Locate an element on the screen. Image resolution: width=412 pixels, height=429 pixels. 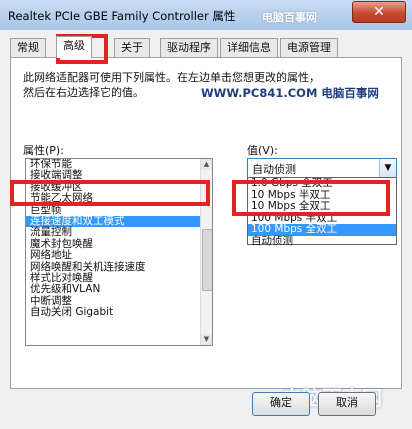
scroll-up-icon: ▲ is located at coordinates (206, 164).